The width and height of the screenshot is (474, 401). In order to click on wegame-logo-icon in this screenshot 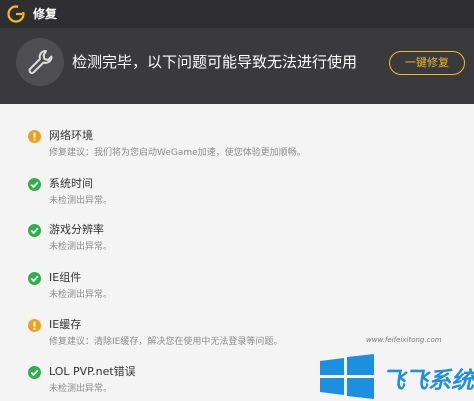, I will do `click(16, 14)`.